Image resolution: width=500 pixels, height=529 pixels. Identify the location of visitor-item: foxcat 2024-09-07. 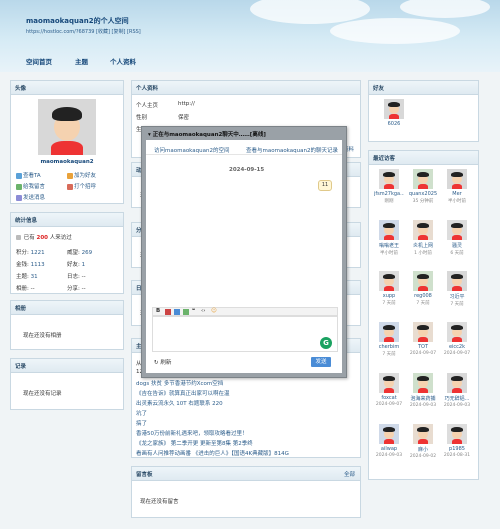
(389, 390).